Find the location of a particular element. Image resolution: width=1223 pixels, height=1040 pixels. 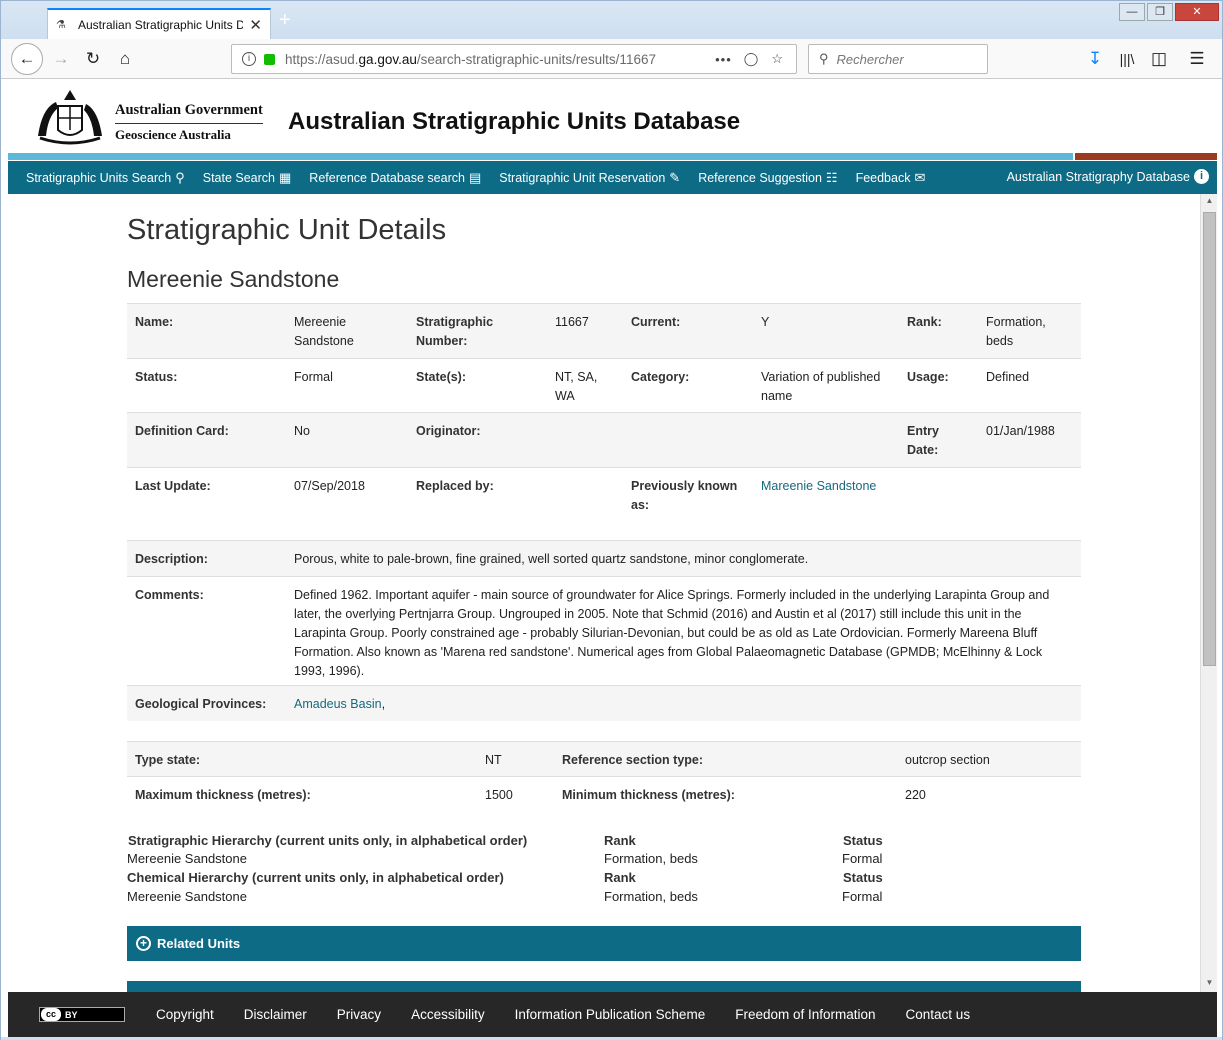

crest-favicon-icon: ⚗ is located at coordinates (61, 24).